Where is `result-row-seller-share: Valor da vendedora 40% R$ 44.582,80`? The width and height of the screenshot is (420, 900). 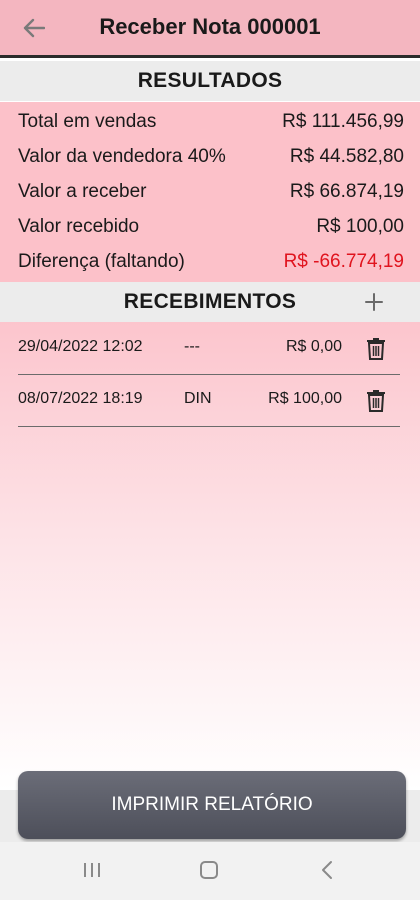
result-row-seller-share: Valor da vendedora 40% R$ 44.582,80 is located at coordinates (211, 156).